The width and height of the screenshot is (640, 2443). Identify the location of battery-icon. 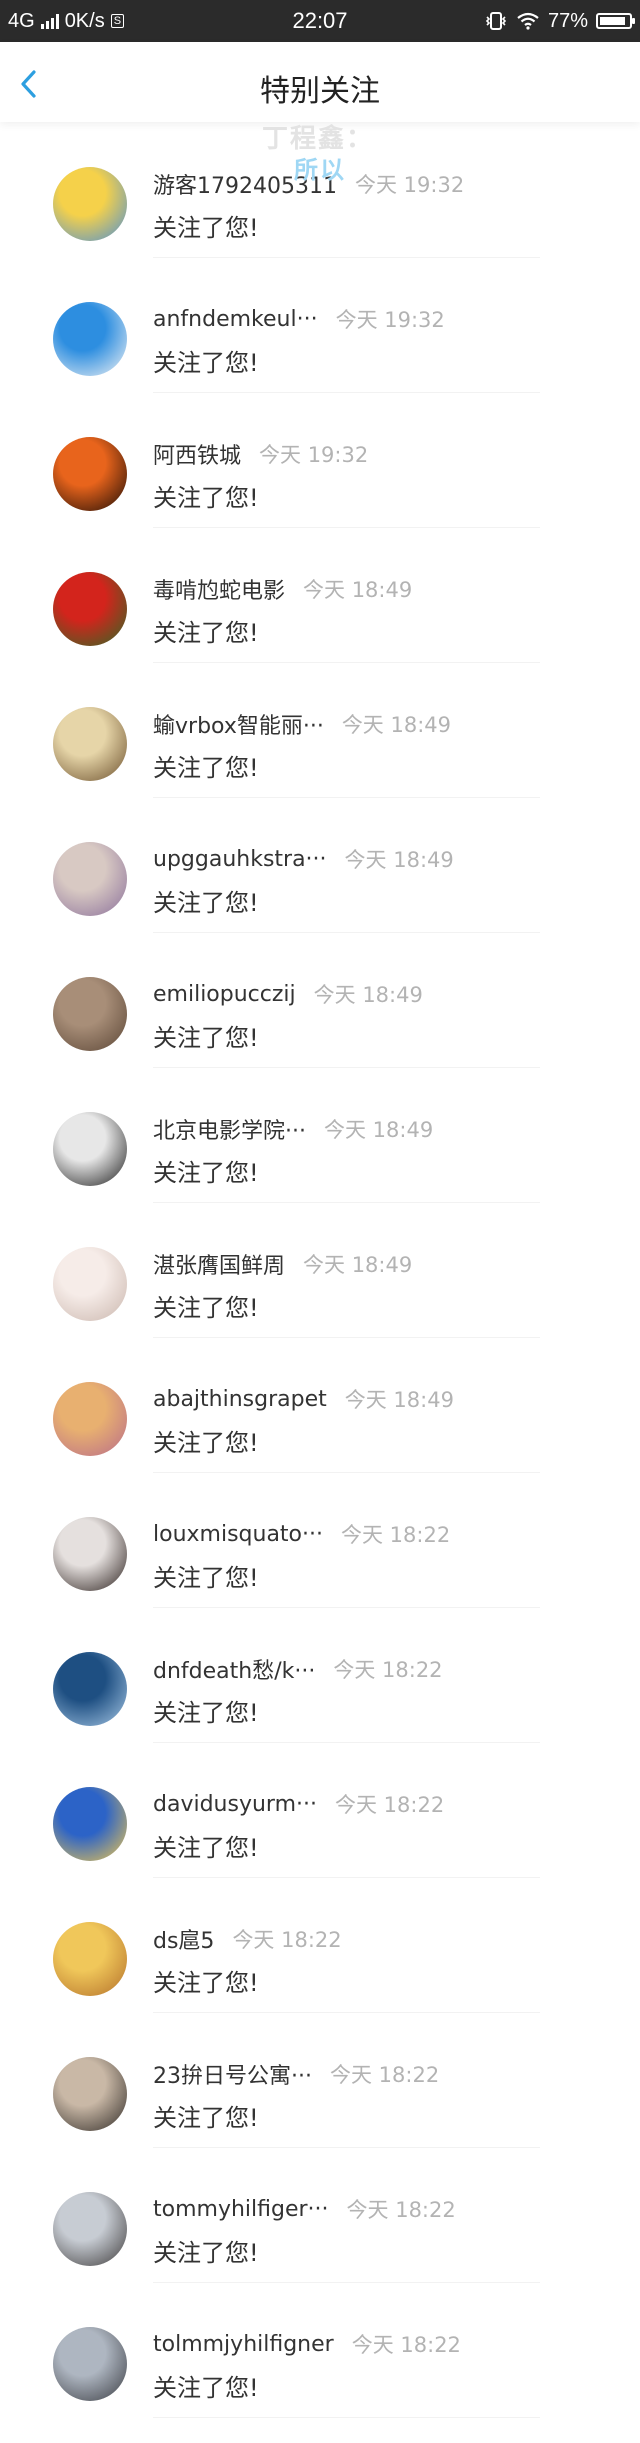
(615, 21).